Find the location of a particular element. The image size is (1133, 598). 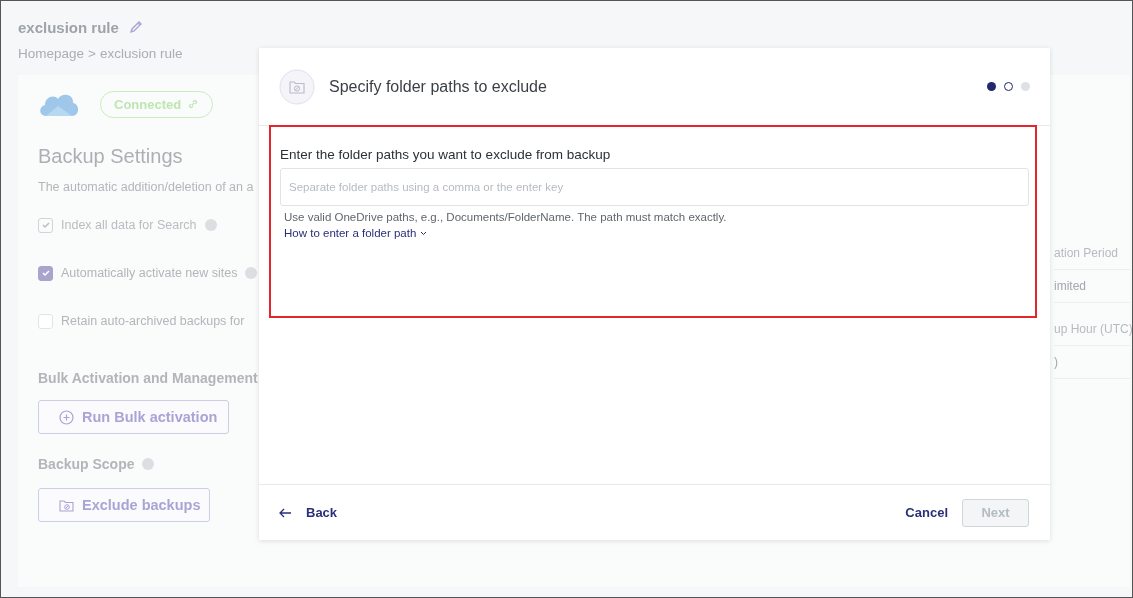

field-label: ation Period is located at coordinates (1092, 253).